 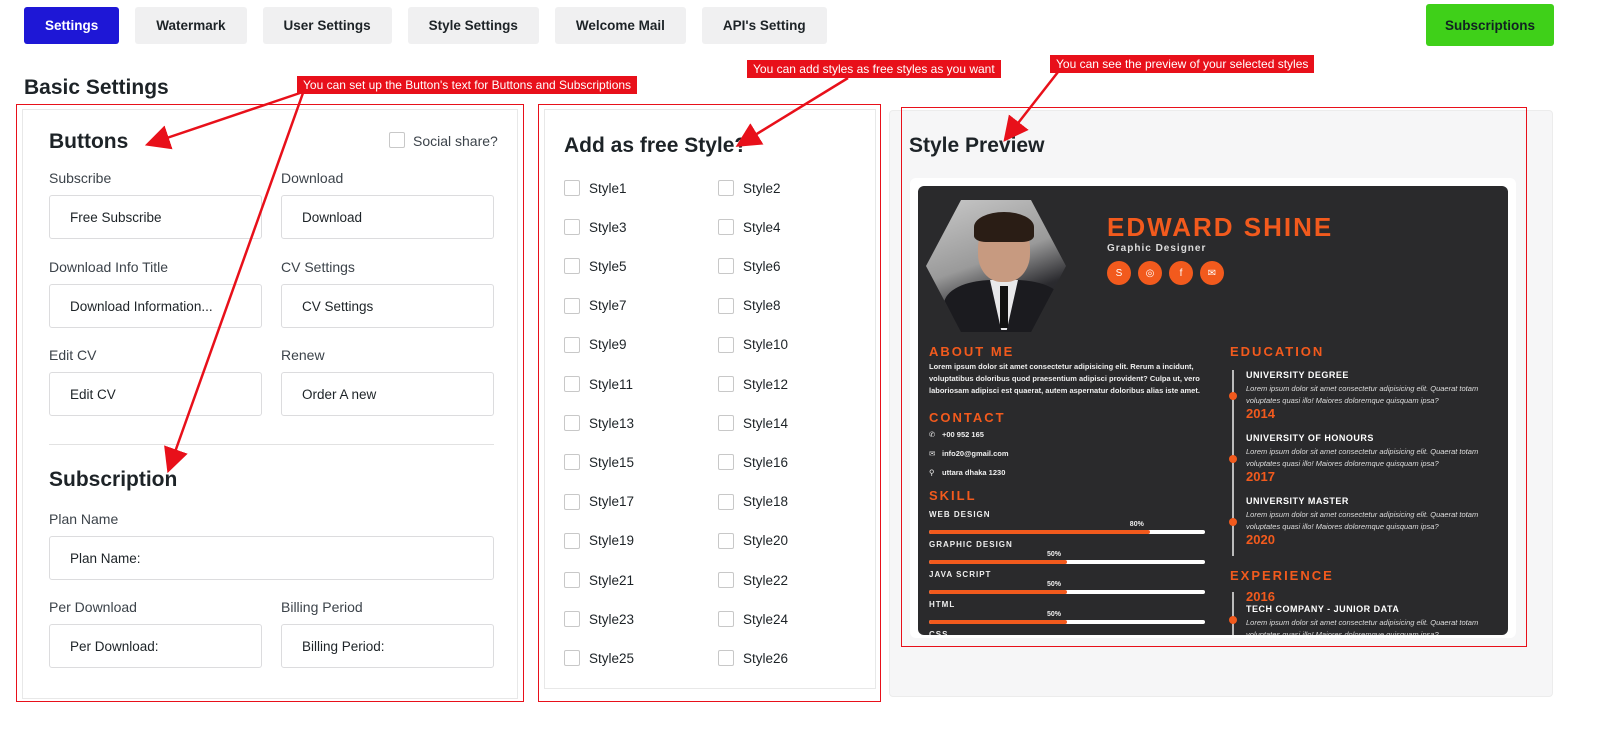 What do you see at coordinates (792, 111) in the screenshot?
I see `arrow-to-free-style` at bounding box center [792, 111].